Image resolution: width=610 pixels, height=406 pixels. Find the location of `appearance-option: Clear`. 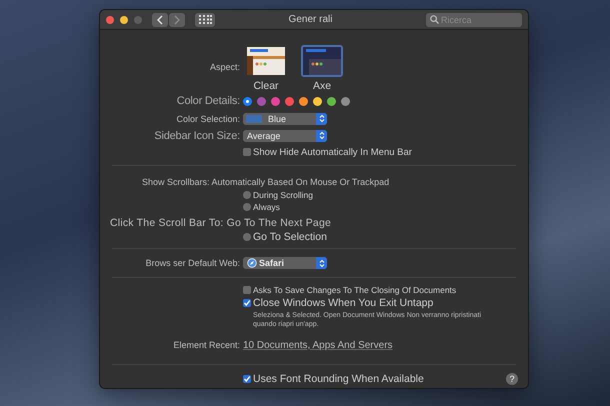

appearance-option: Clear is located at coordinates (266, 68).